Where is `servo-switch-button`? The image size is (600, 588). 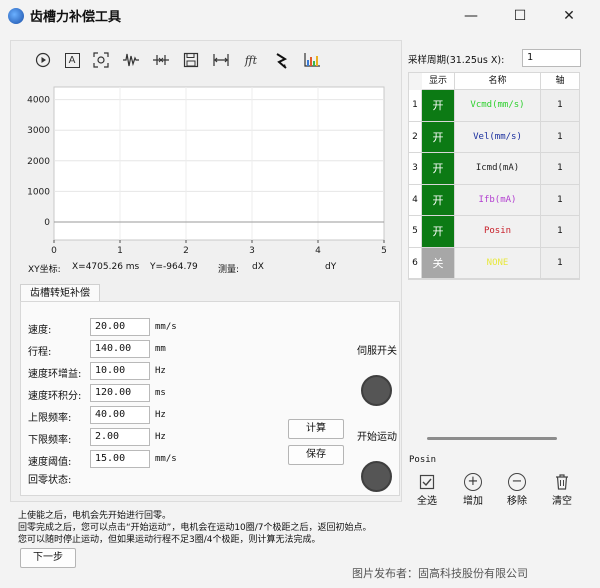 servo-switch-button is located at coordinates (376, 390).